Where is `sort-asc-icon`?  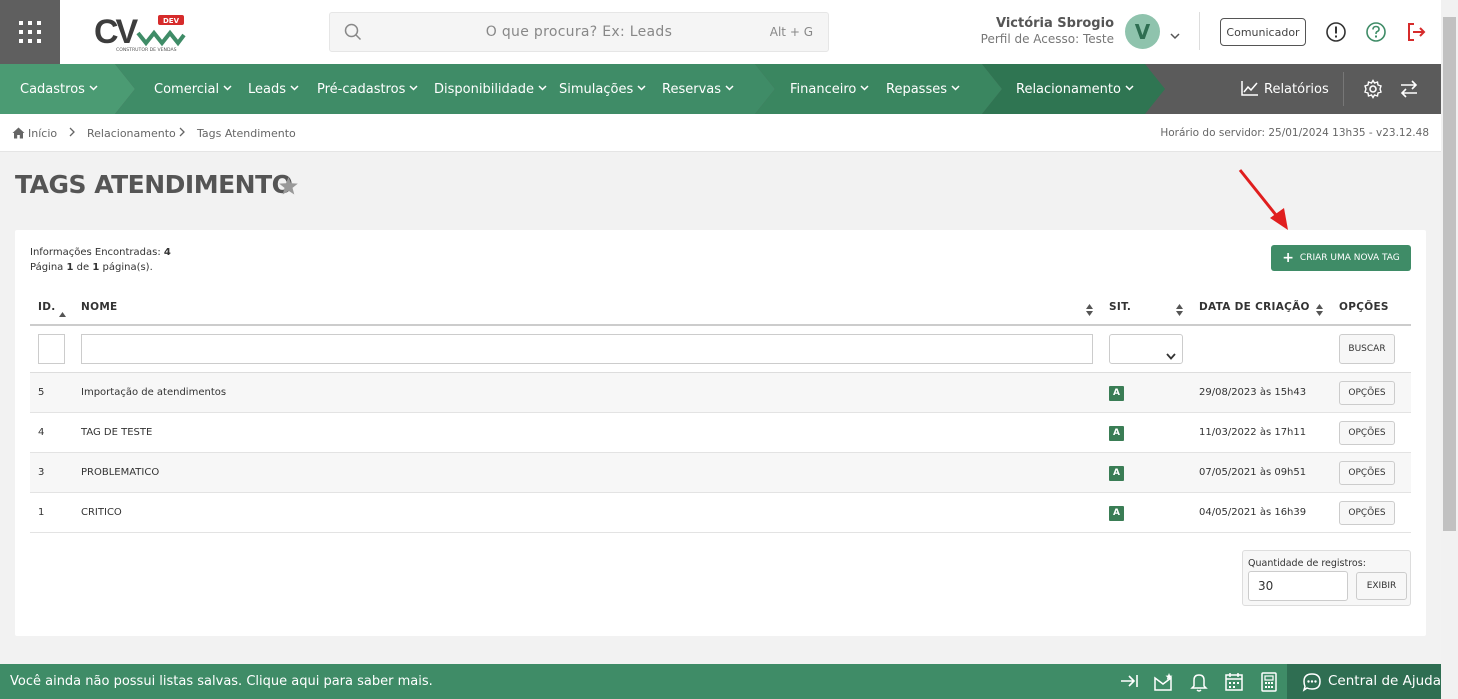 sort-asc-icon is located at coordinates (62, 311).